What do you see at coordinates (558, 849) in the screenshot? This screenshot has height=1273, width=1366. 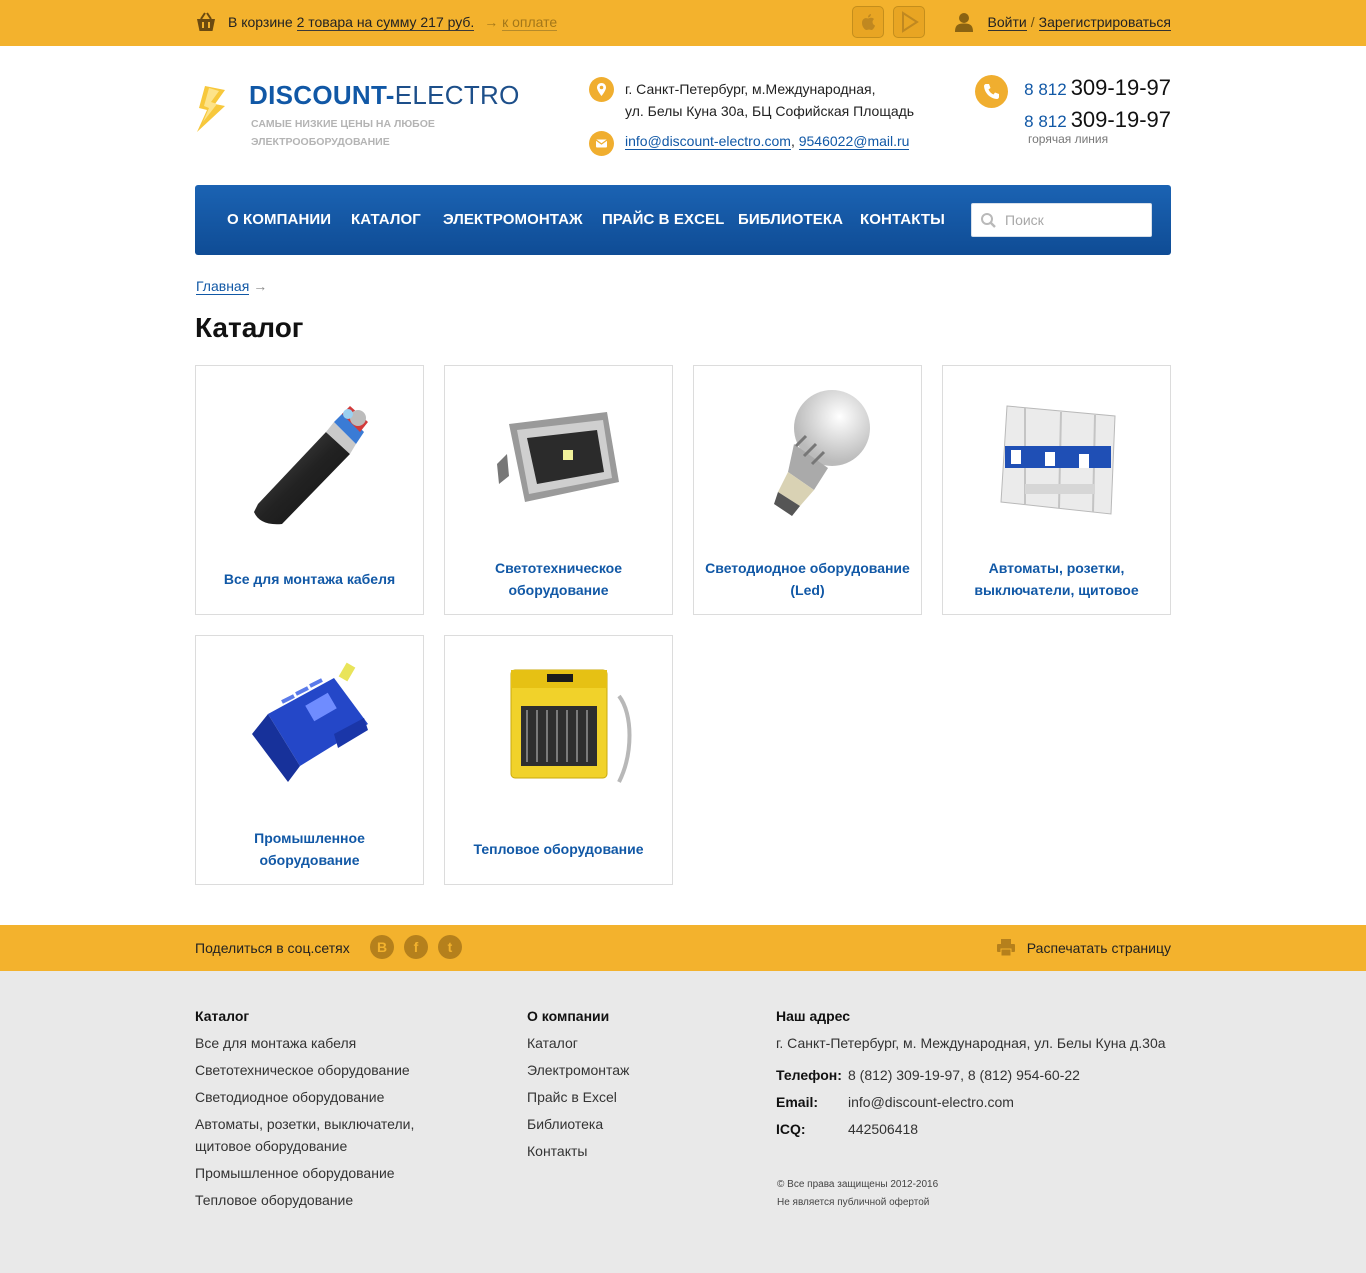 I see `catalog-card-label: Тепловое оборудование` at bounding box center [558, 849].